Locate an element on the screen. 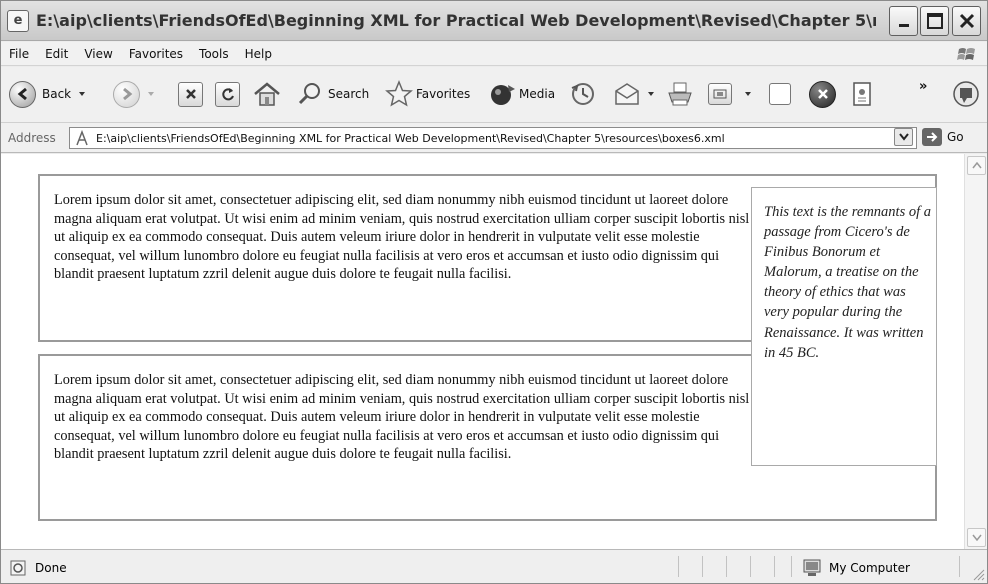 The image size is (988, 584). messenger-icon is located at coordinates (822, 94).